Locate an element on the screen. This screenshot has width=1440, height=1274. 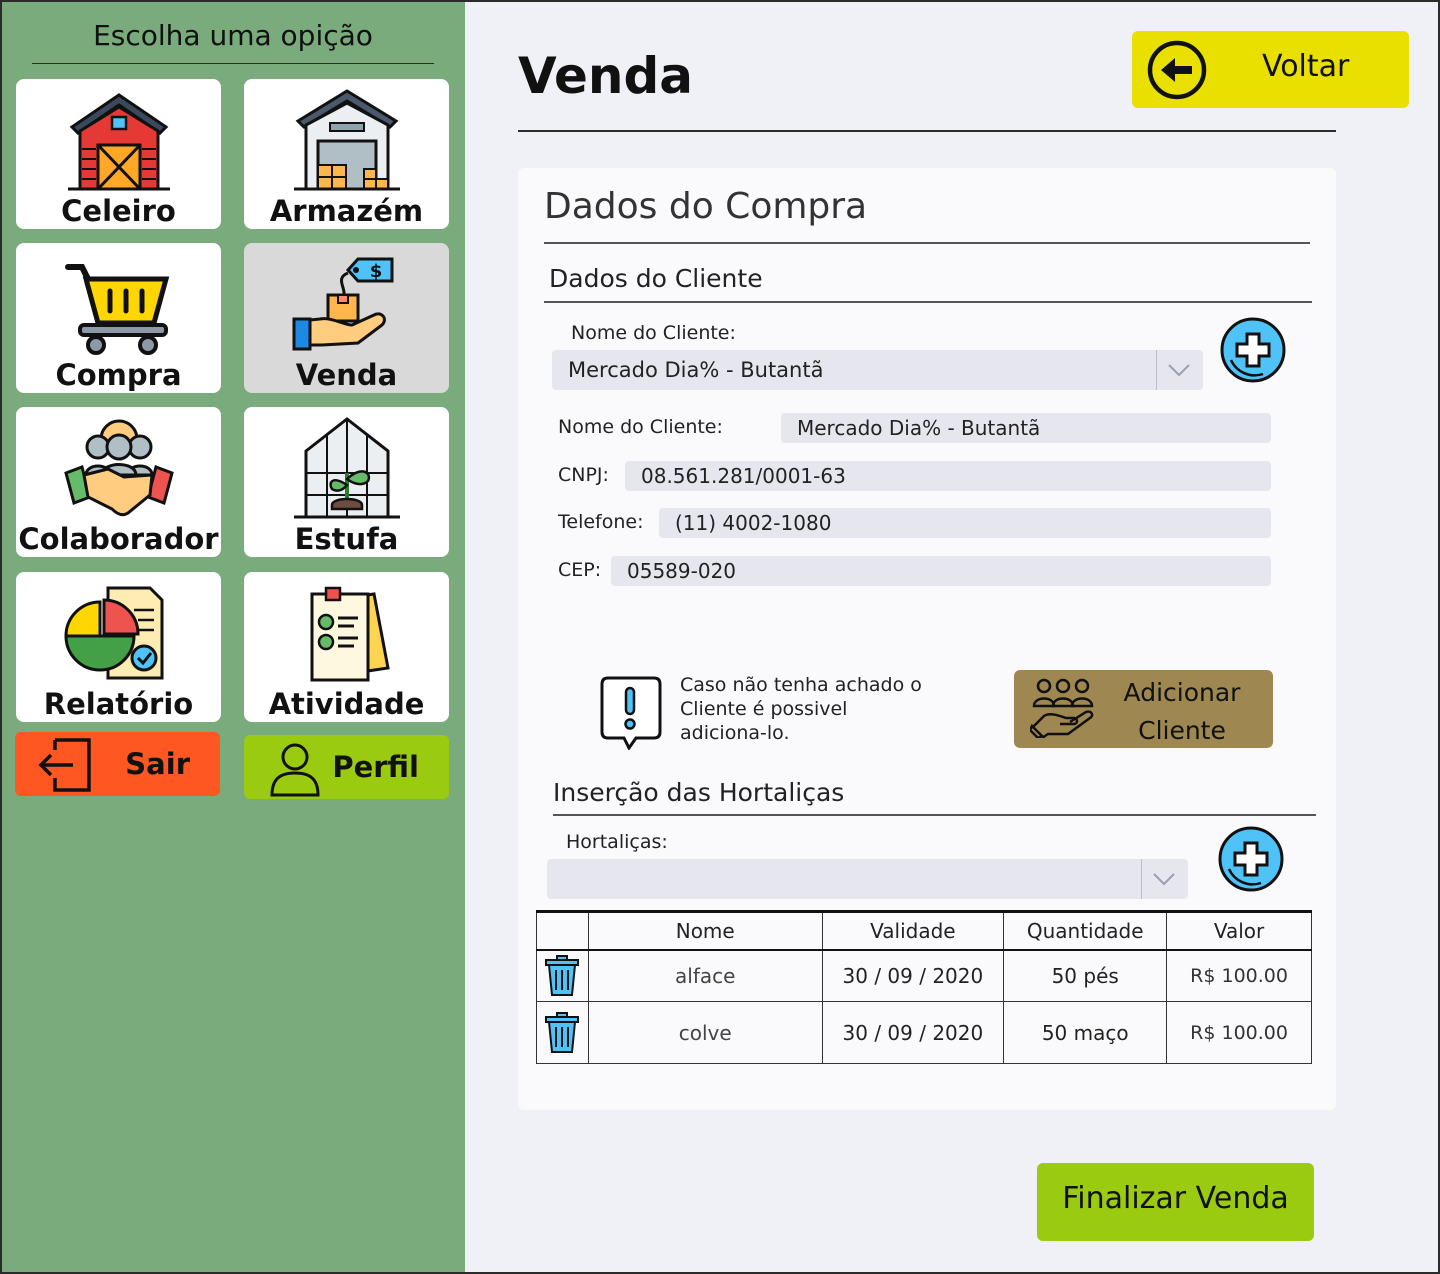
title-divider is located at coordinates (927, 131).